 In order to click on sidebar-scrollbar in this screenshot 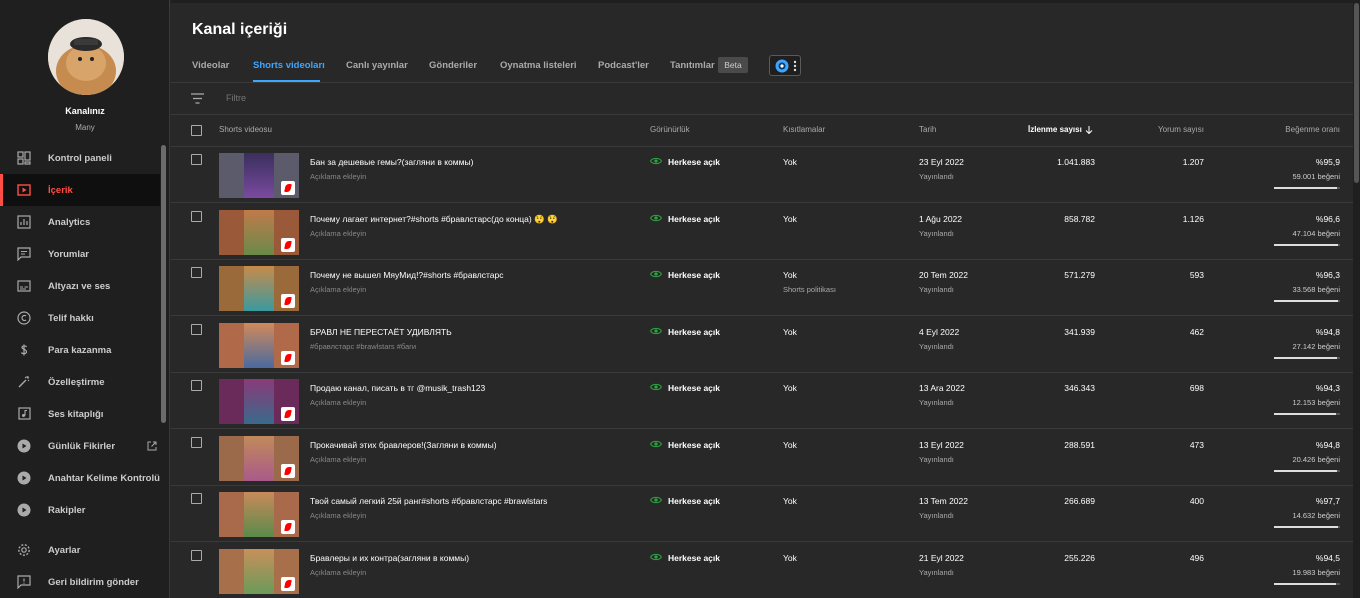, I will do `click(163, 284)`.